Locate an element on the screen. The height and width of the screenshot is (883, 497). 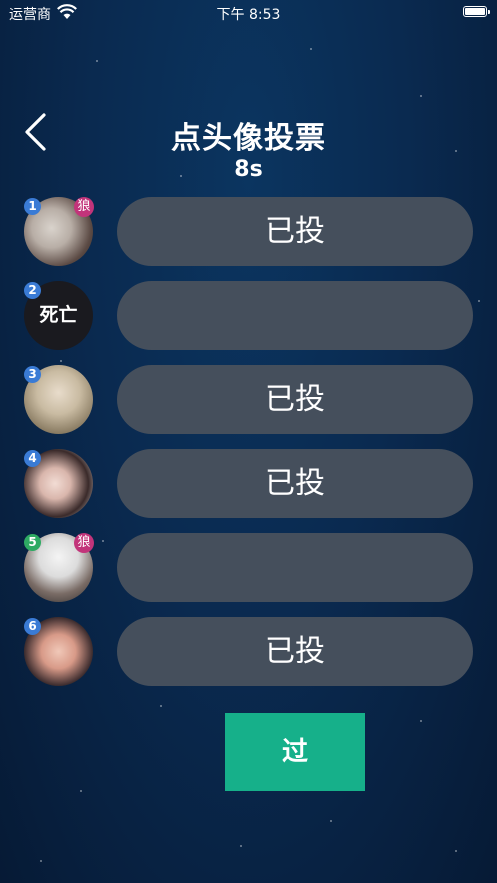
player-row-2: 死亡 2 is located at coordinates (248, 316).